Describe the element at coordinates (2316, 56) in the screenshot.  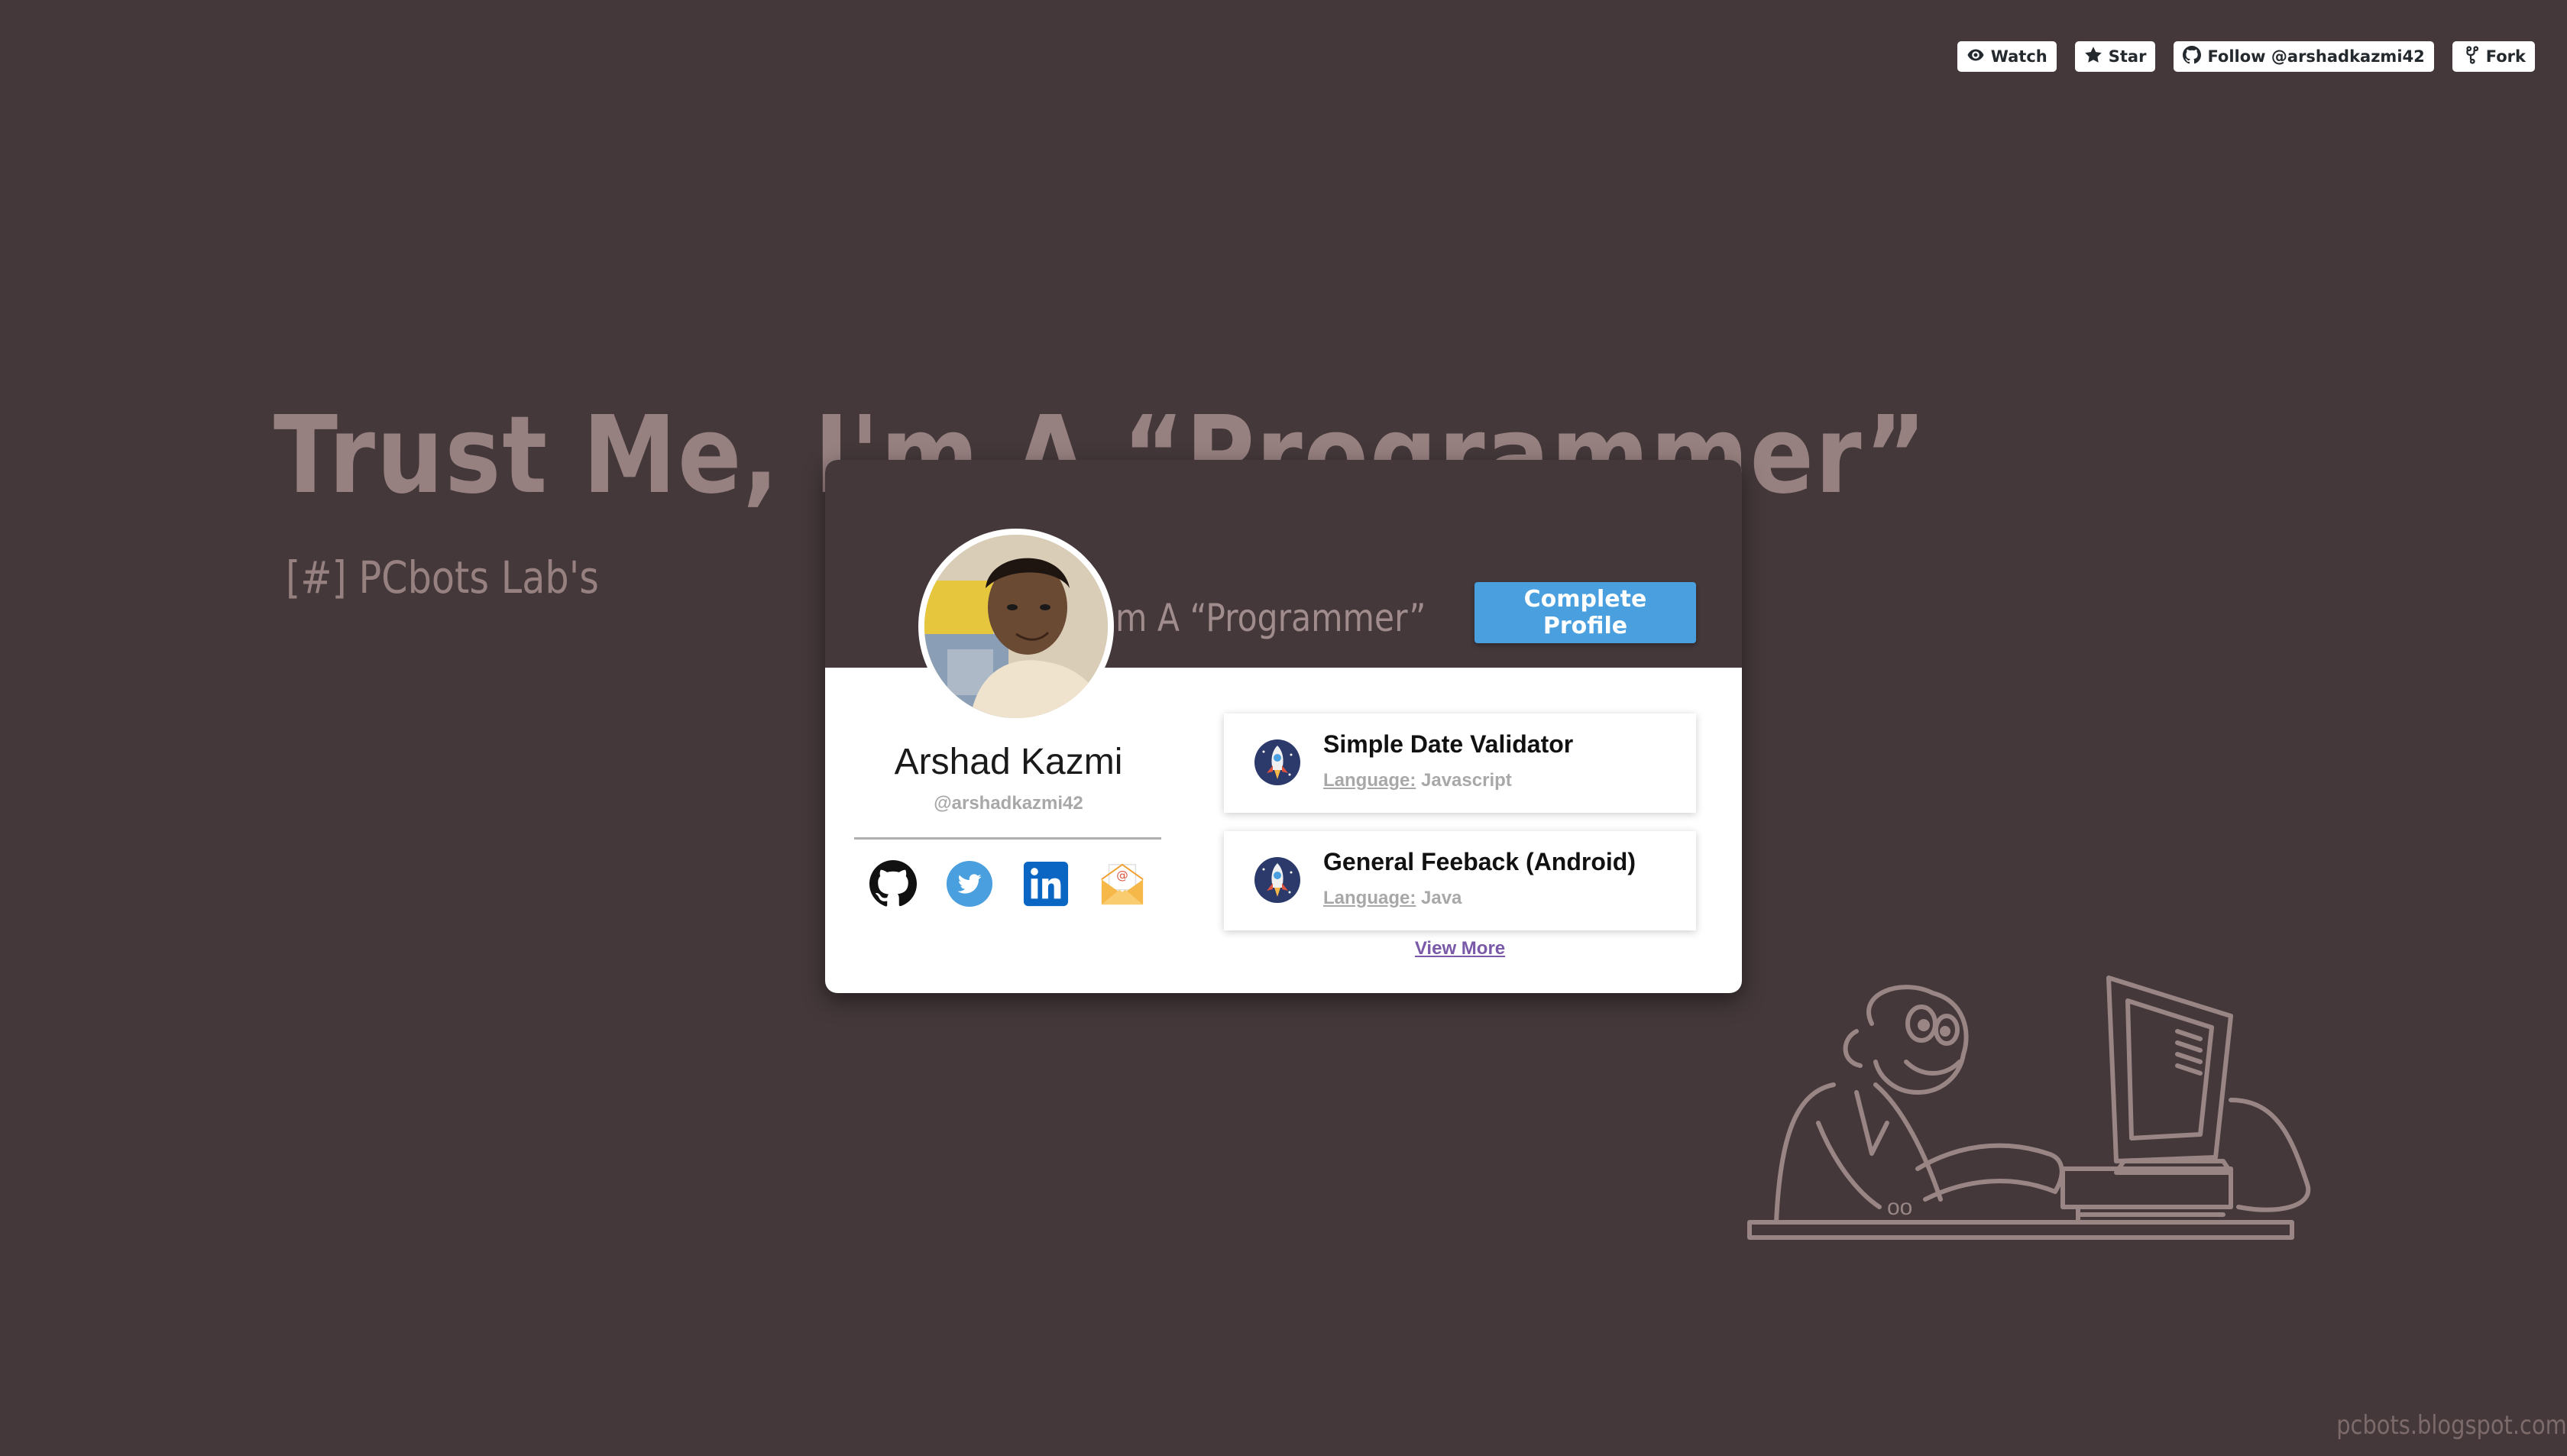
I see `follow-label: Follow @arshadkazmi42` at that location.